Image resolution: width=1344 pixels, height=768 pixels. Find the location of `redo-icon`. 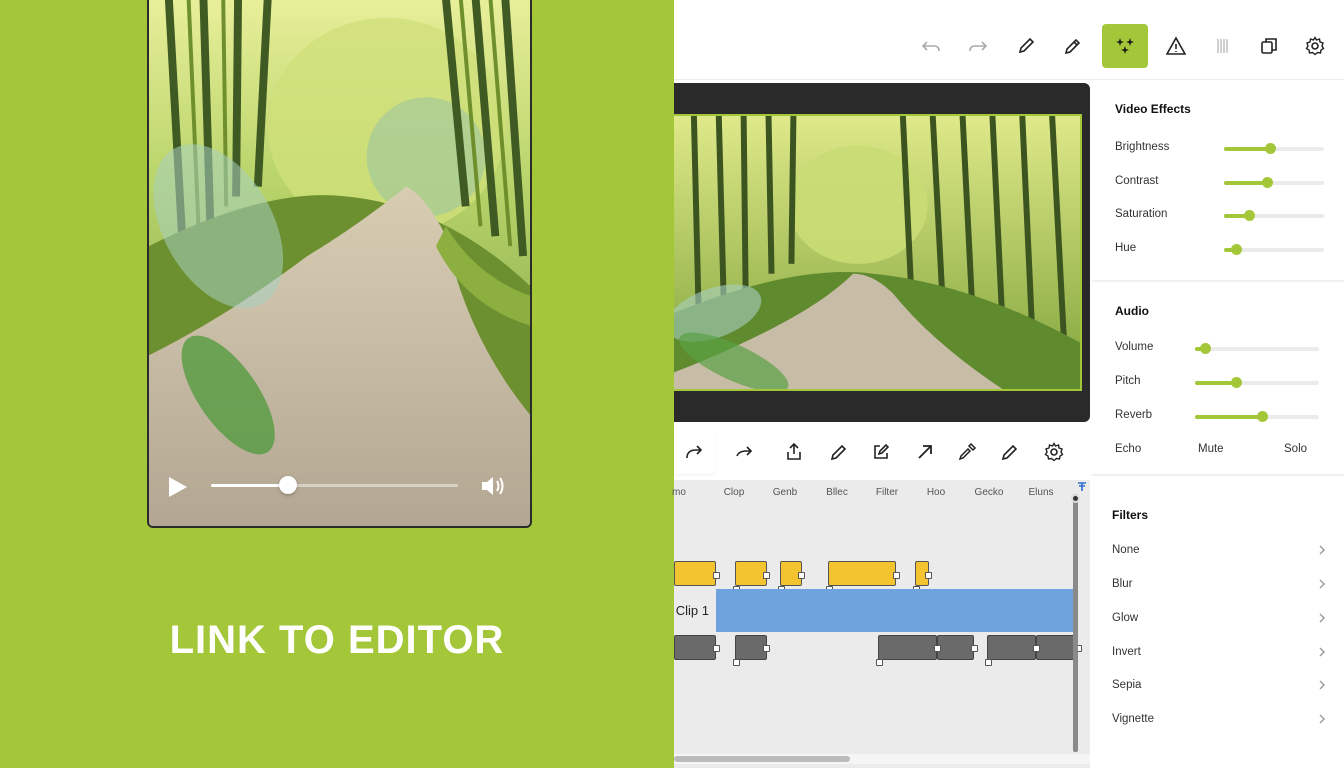

redo-icon is located at coordinates (978, 46).